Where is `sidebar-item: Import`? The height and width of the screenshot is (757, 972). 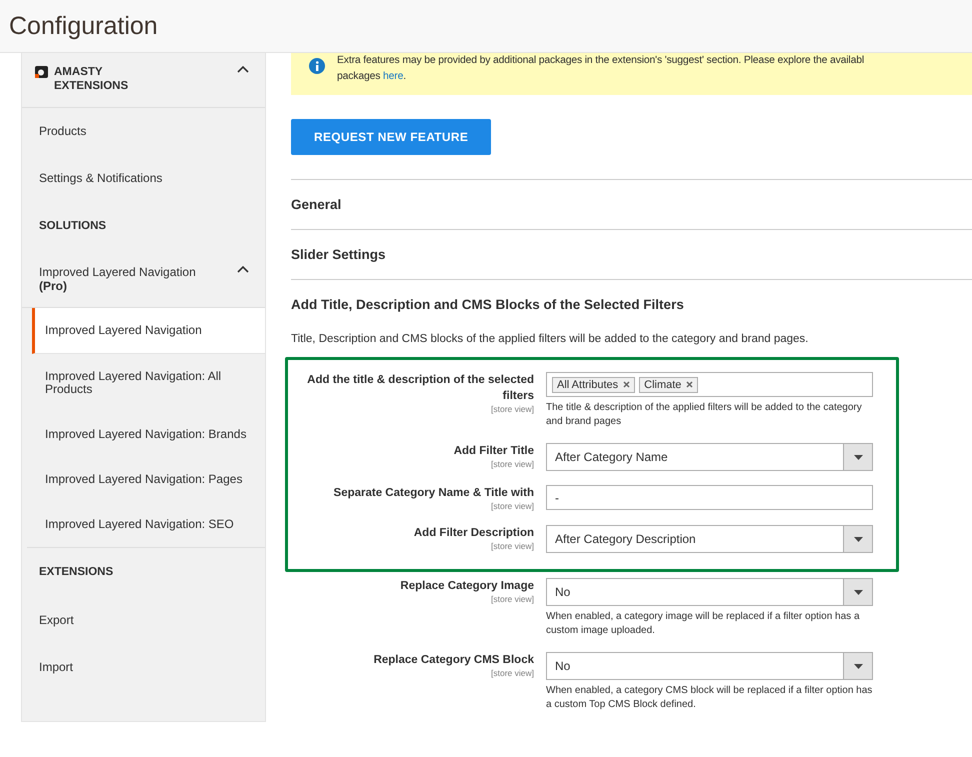
sidebar-item: Import is located at coordinates (143, 667).